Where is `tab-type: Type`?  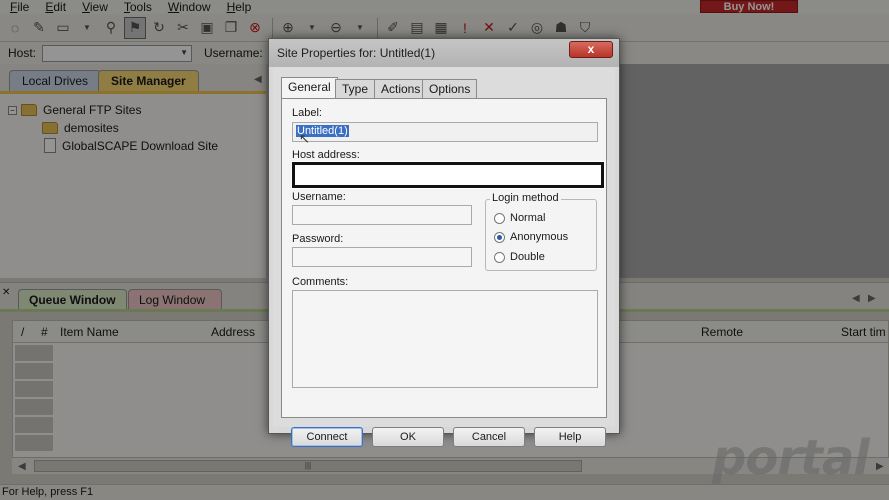 tab-type: Type is located at coordinates (355, 89).